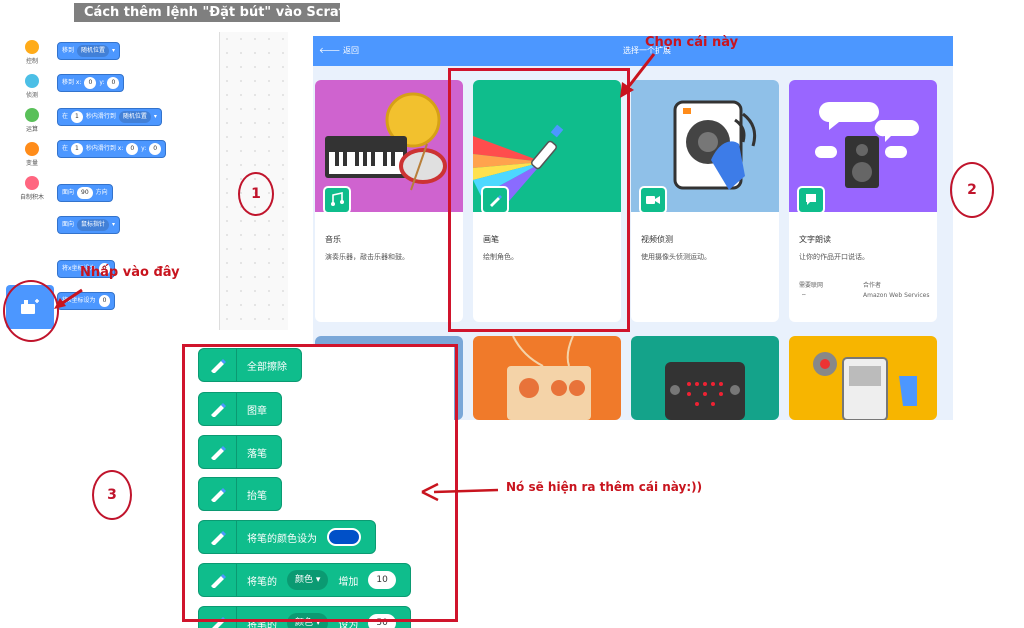 The height and width of the screenshot is (628, 1024). Describe the element at coordinates (865, 386) in the screenshot. I see `ev3-robot-icon` at that location.